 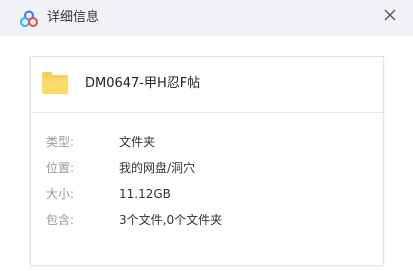 I want to click on type-value: 文件夹, so click(x=137, y=142).